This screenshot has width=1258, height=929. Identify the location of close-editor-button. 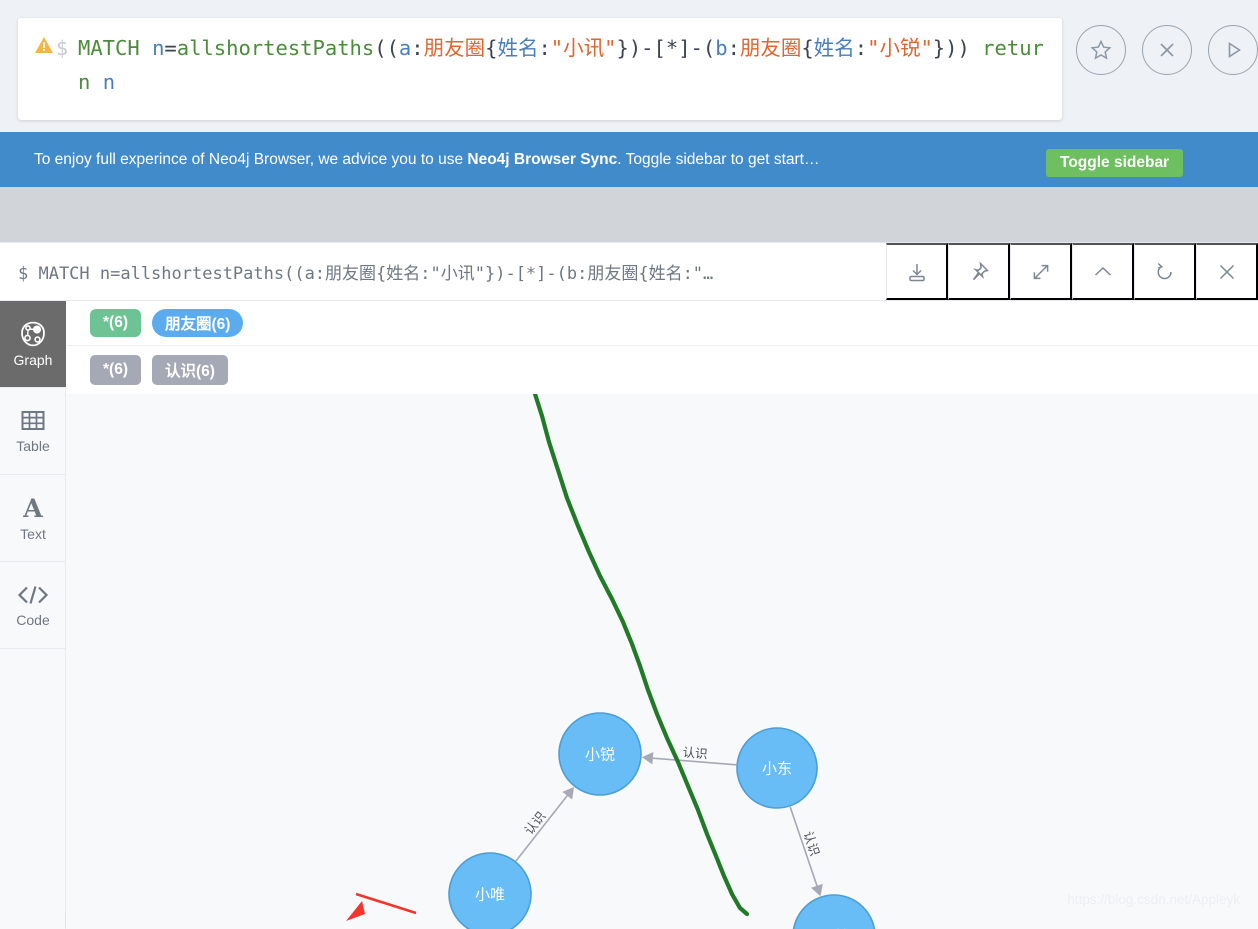
(1167, 50).